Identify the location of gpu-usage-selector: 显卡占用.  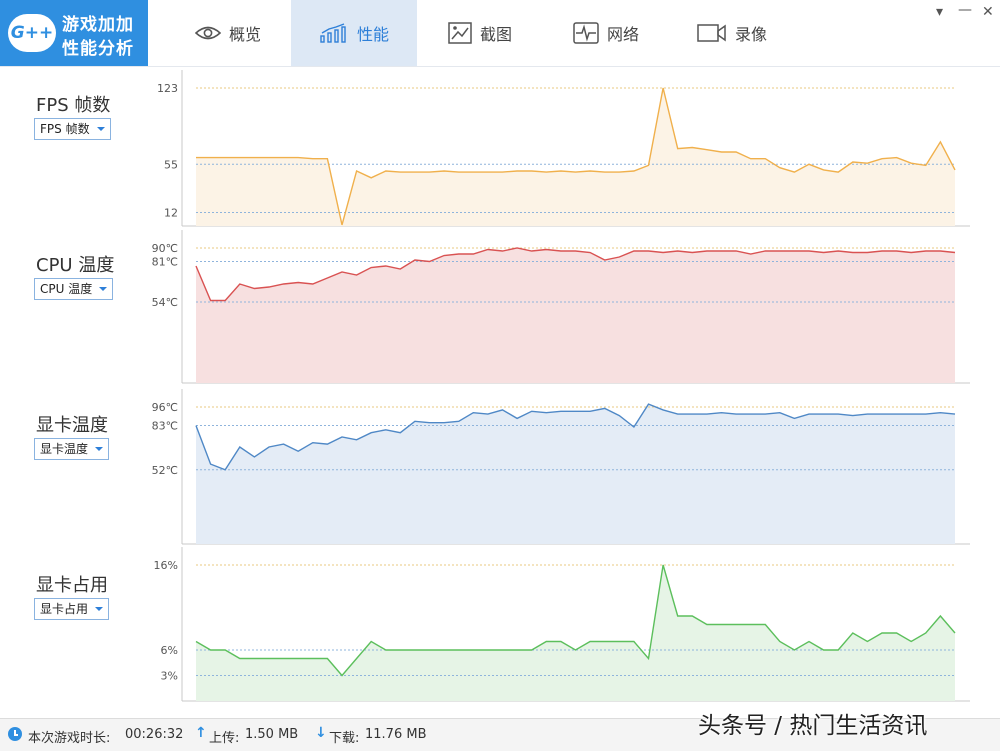
(72, 609).